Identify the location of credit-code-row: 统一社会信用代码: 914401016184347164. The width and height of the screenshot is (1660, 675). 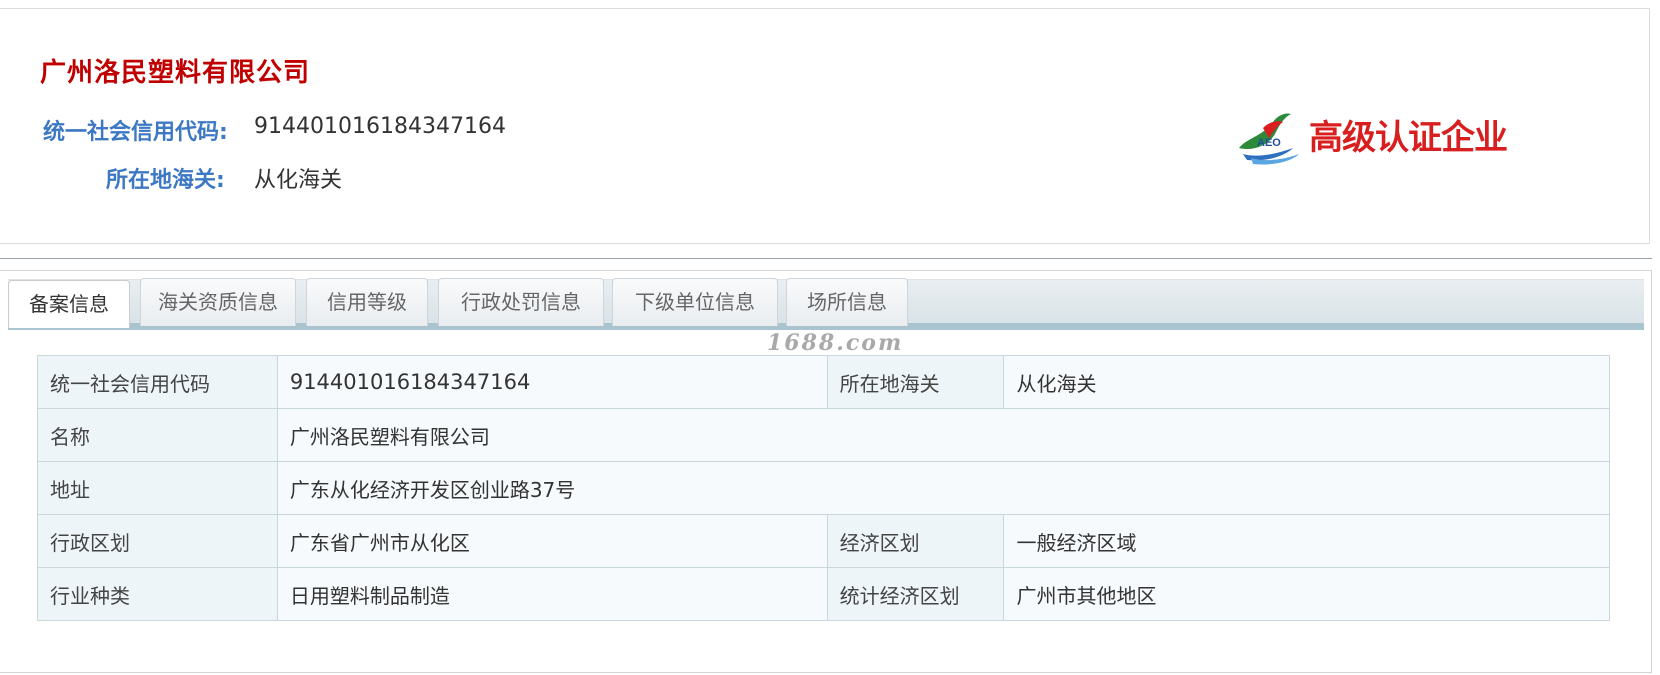
(340, 129).